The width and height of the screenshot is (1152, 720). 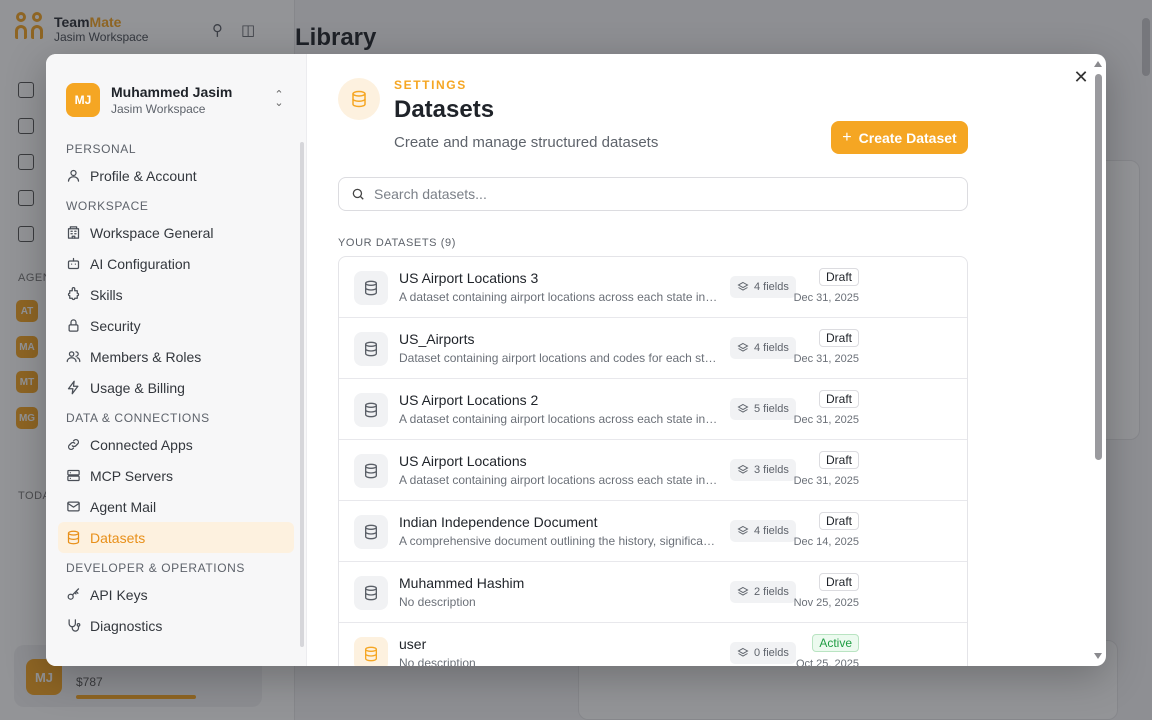 I want to click on scroll-thumb, so click(x=1098, y=267).